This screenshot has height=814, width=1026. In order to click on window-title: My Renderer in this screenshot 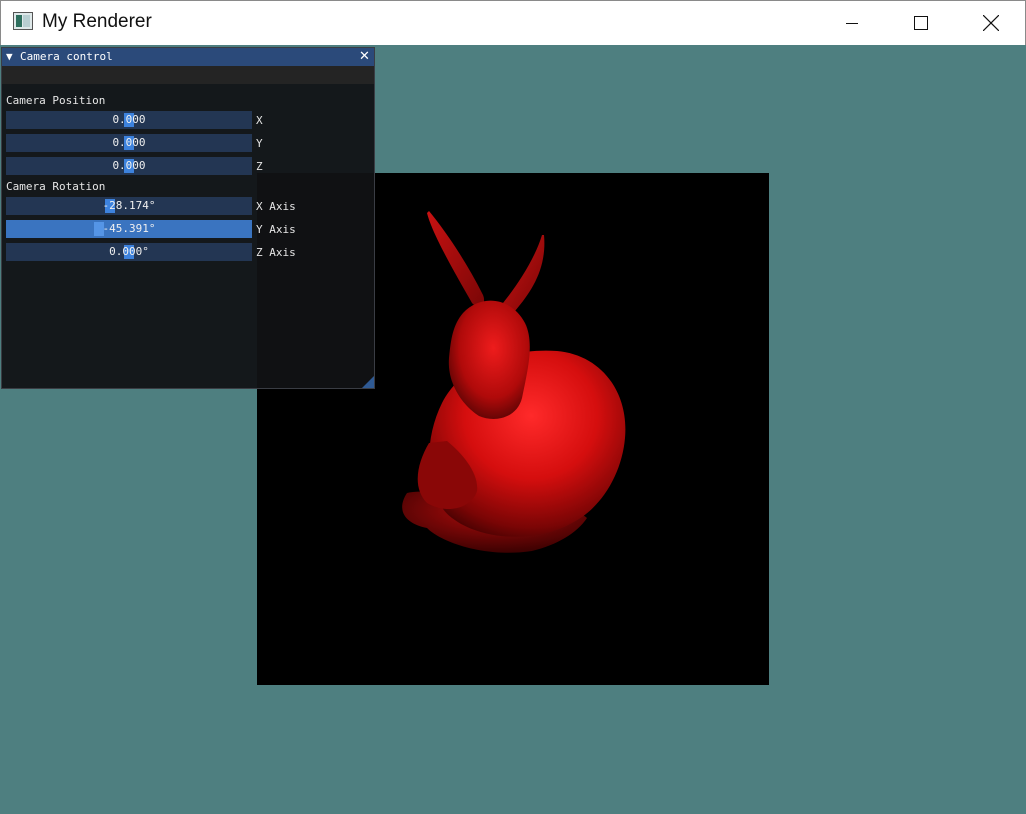, I will do `click(97, 21)`.